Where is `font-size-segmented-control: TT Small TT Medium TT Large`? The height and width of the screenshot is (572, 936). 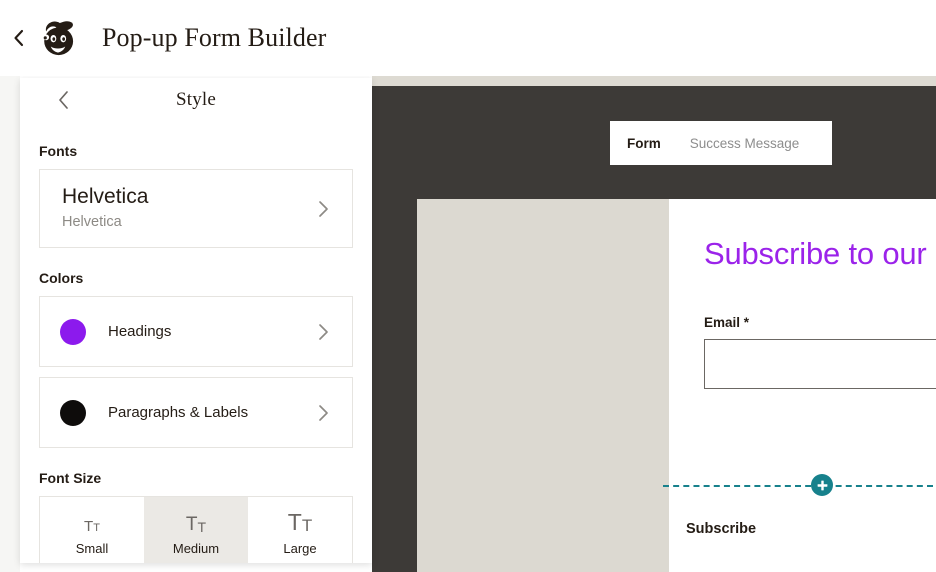 font-size-segmented-control: TT Small TT Medium TT Large is located at coordinates (196, 529).